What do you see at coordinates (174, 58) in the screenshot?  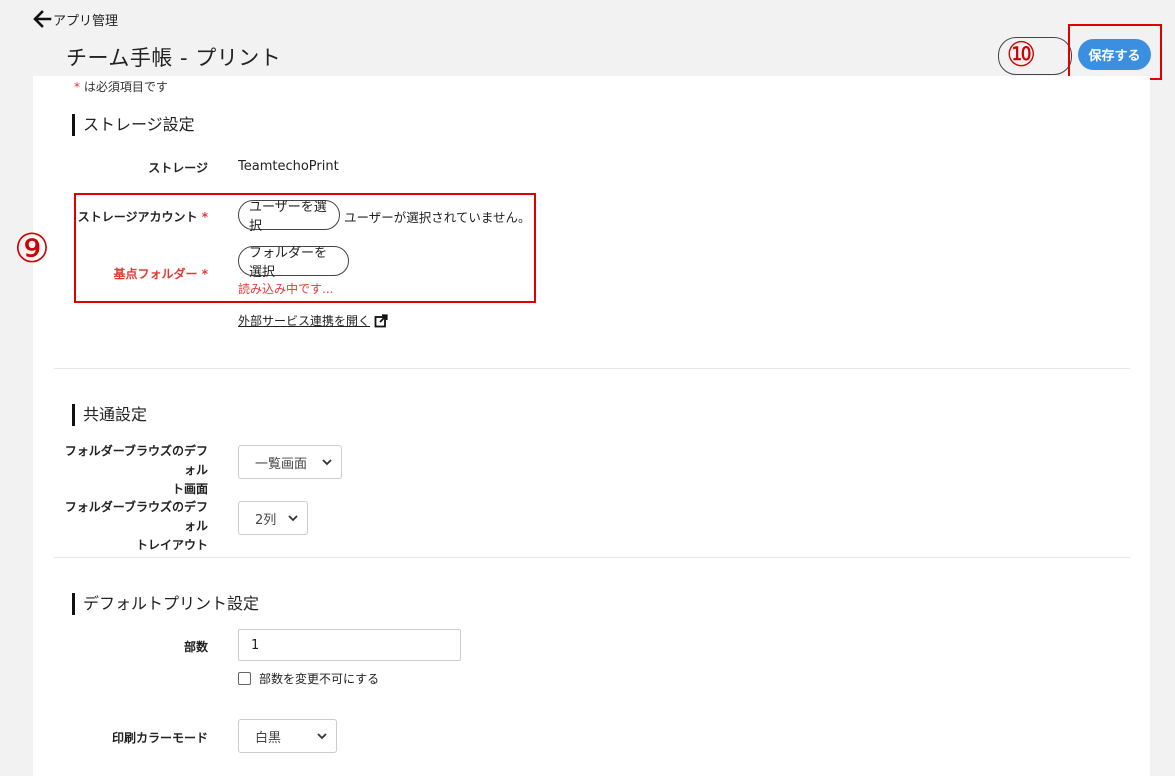 I see `page-title: チーム手帳 - プリント` at bounding box center [174, 58].